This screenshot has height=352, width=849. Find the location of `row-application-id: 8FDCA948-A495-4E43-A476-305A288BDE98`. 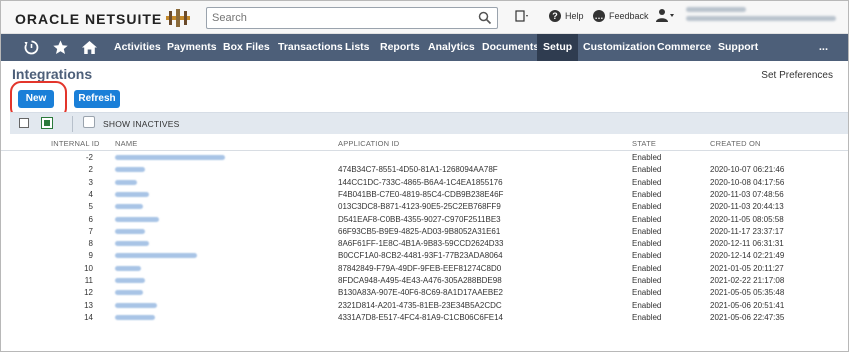

row-application-id: 8FDCA948-A495-4E43-A476-305A288BDE98 is located at coordinates (420, 280).